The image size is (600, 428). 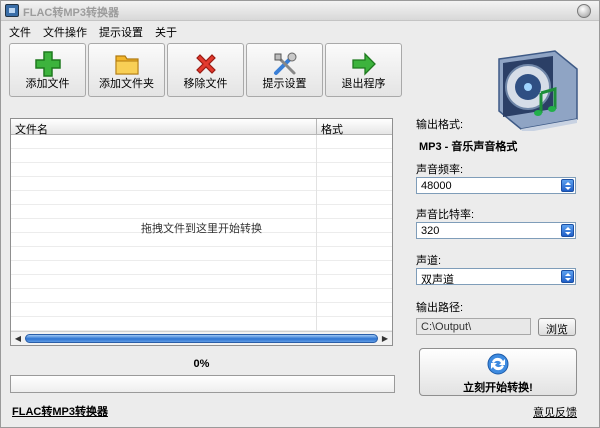 I want to click on add-folder-label: 添加文件夹, so click(x=126, y=84).